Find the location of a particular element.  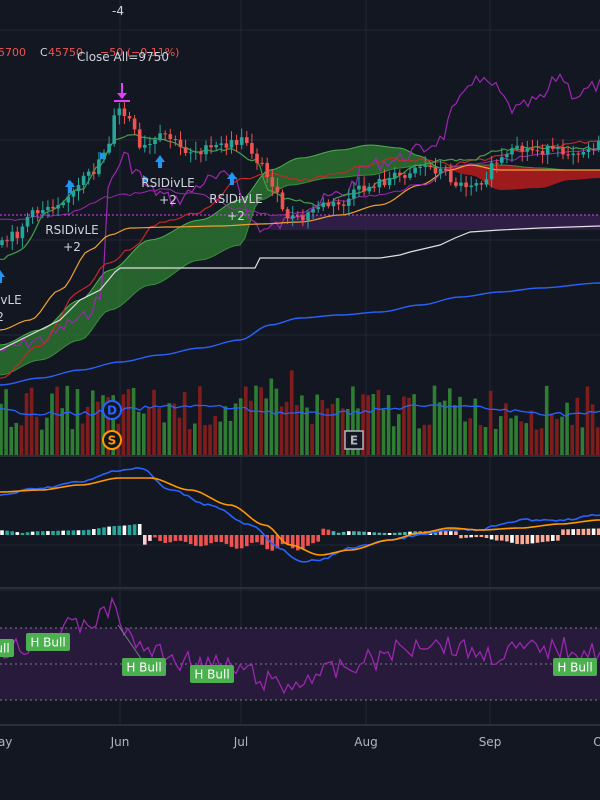

signal-label-0: RSIDivLE is located at coordinates (11, 300).